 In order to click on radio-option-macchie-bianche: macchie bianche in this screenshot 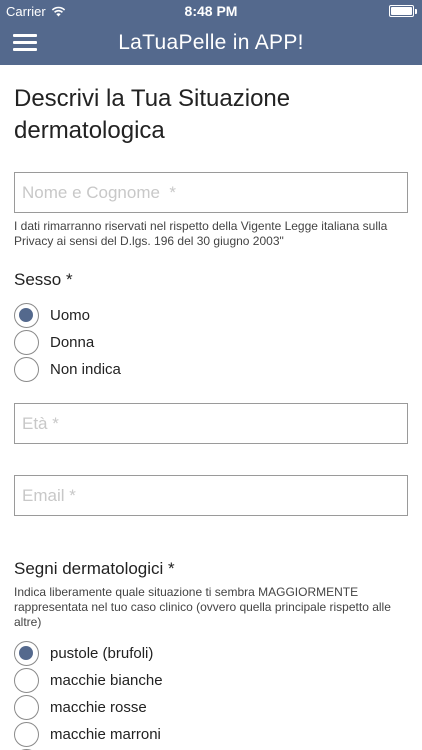, I will do `click(211, 680)`.